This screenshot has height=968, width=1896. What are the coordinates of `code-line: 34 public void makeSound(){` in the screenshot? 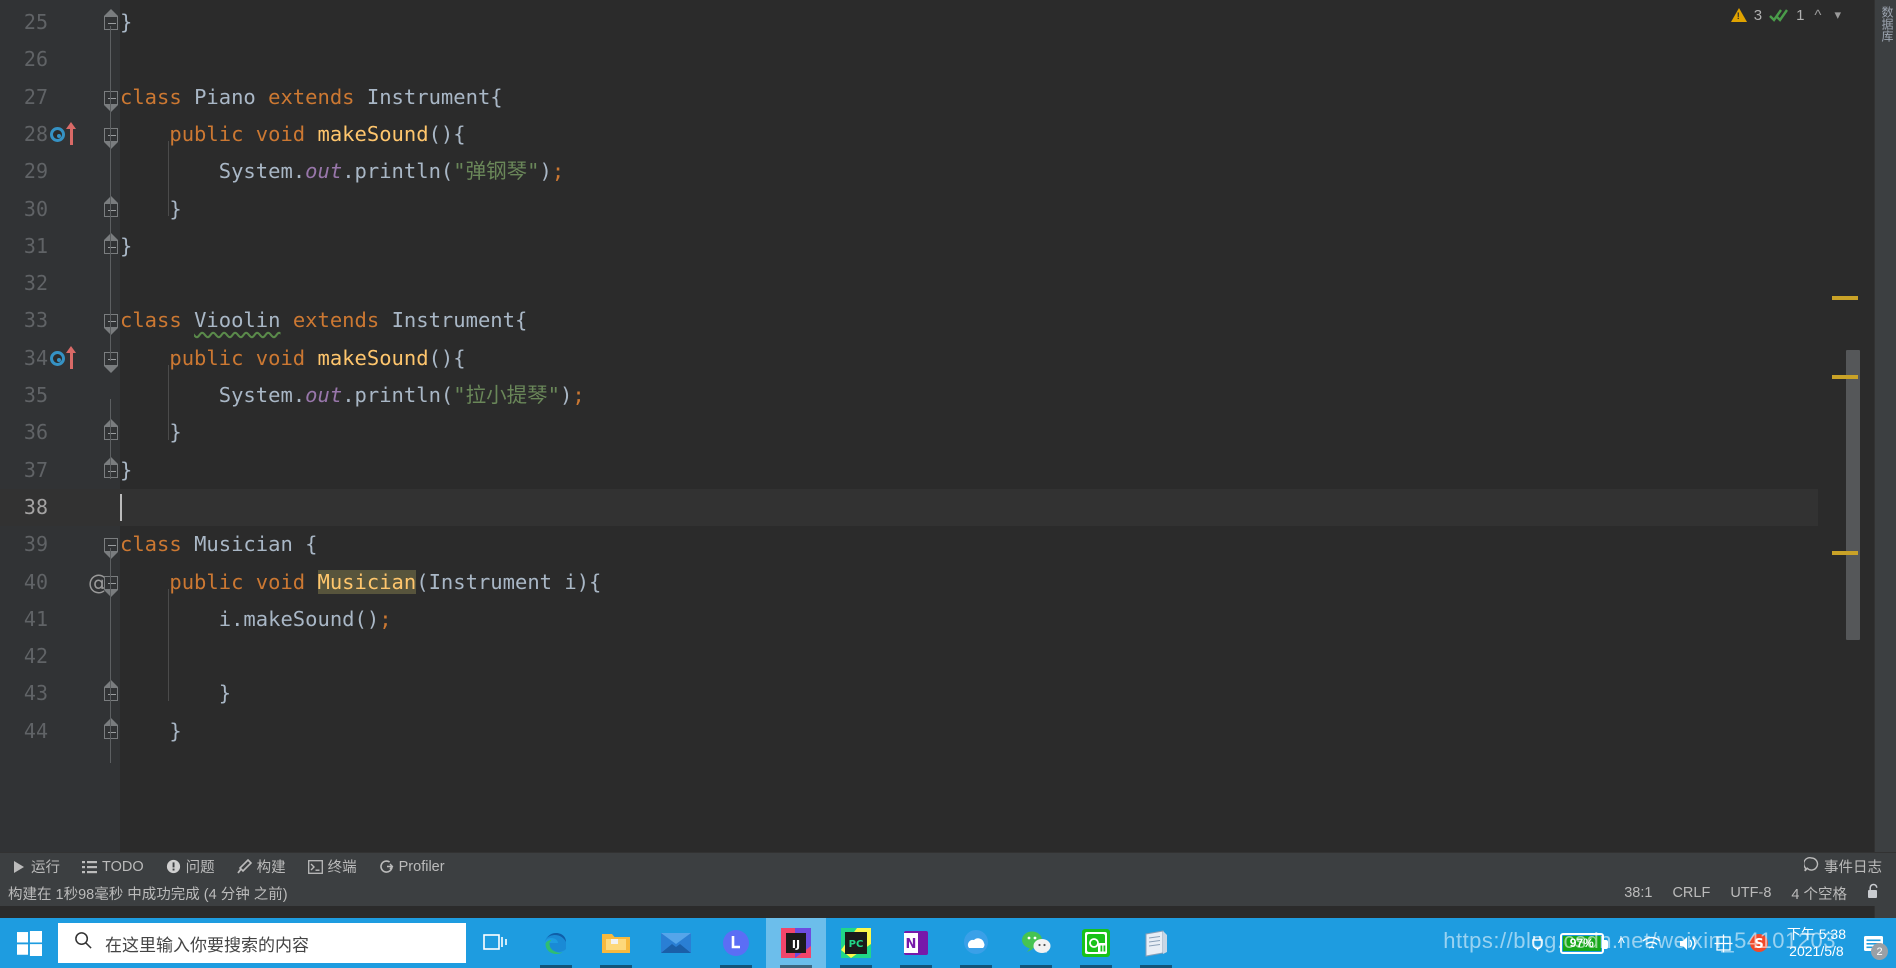 It's located at (937, 358).